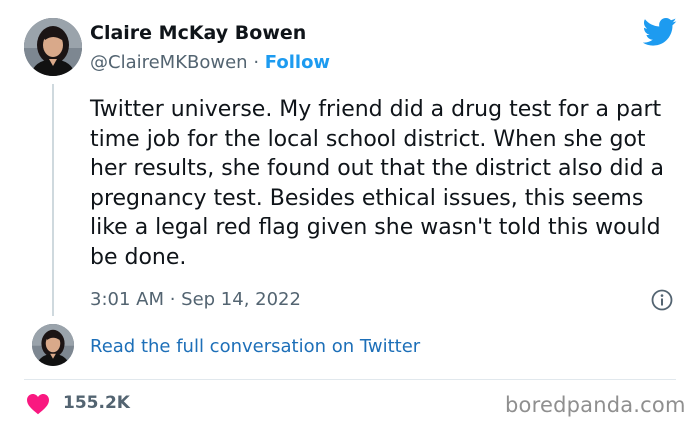  I want to click on follow-button: Follow, so click(297, 62).